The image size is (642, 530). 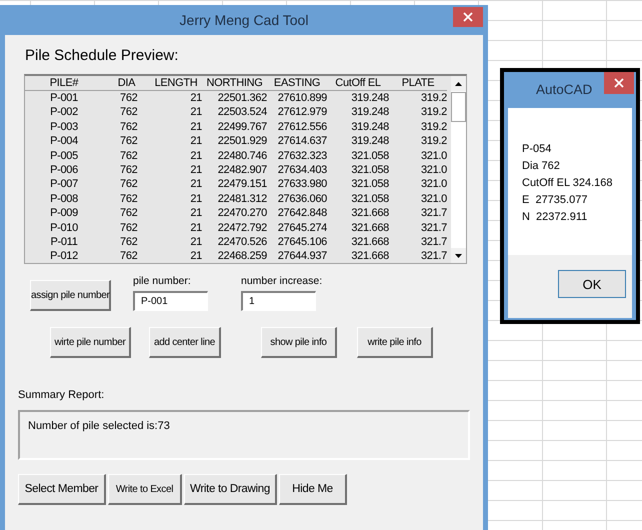 I want to click on table-cell-text: 27612.556, so click(x=301, y=127).